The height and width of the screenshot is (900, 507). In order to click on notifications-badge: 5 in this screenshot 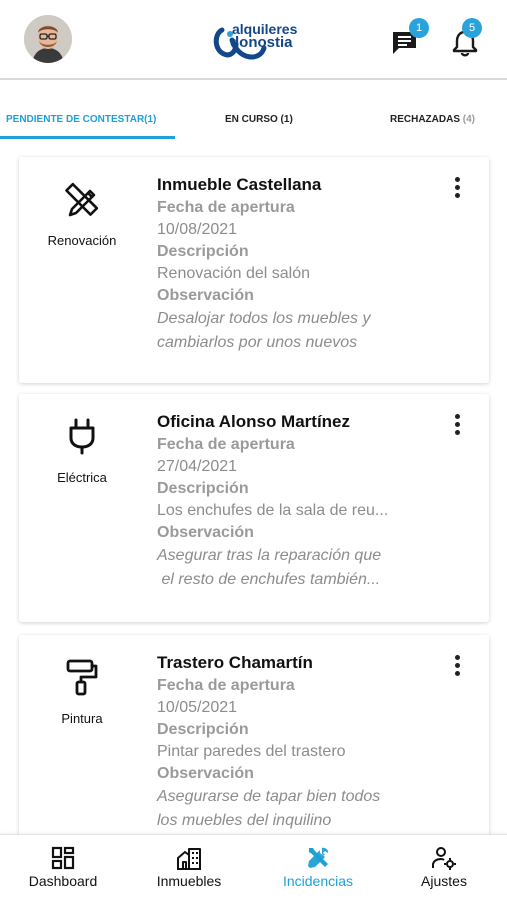, I will do `click(472, 28)`.